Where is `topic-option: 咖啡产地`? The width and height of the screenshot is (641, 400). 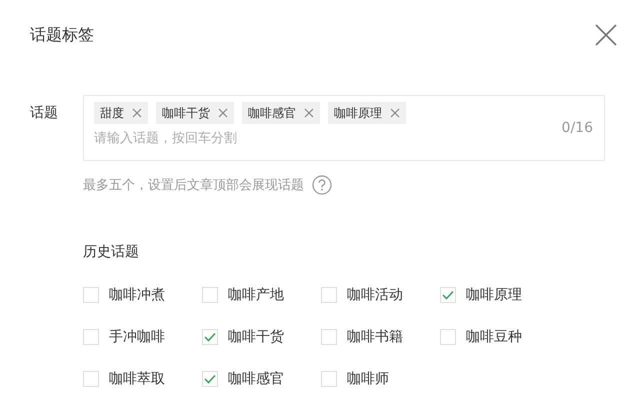 topic-option: 咖啡产地 is located at coordinates (256, 295).